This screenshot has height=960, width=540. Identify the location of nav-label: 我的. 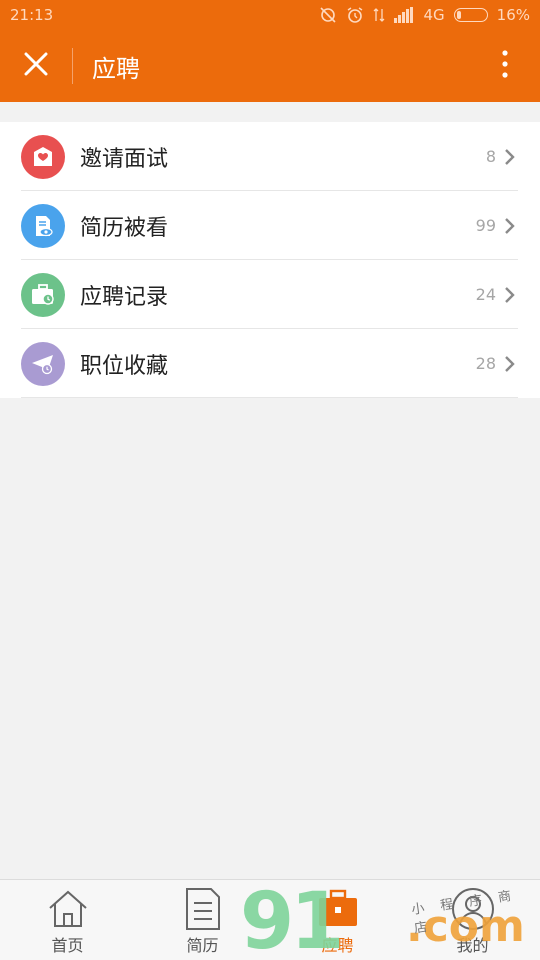
(472, 945).